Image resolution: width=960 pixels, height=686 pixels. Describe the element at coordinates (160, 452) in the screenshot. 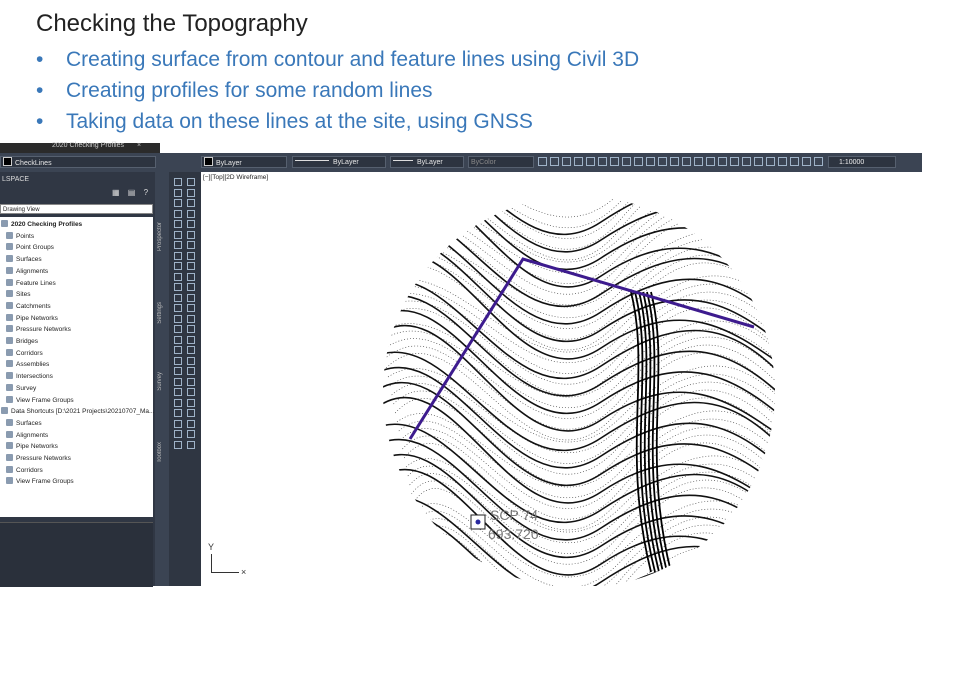

I see `tab-toolbox: Toolbox` at that location.